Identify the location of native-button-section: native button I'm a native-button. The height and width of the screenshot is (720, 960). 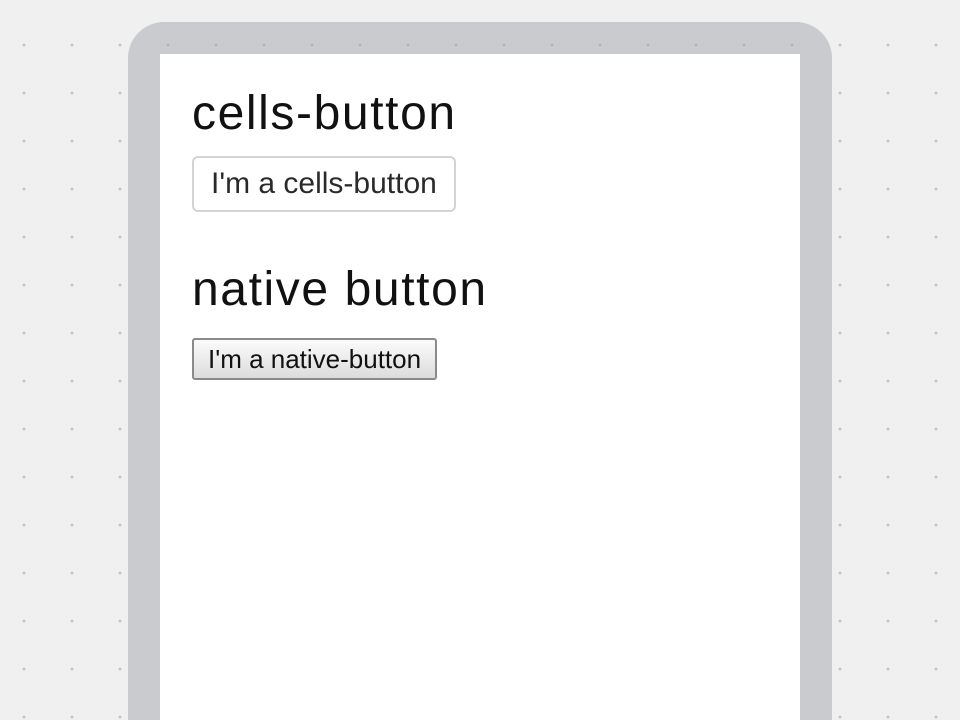
(340, 320).